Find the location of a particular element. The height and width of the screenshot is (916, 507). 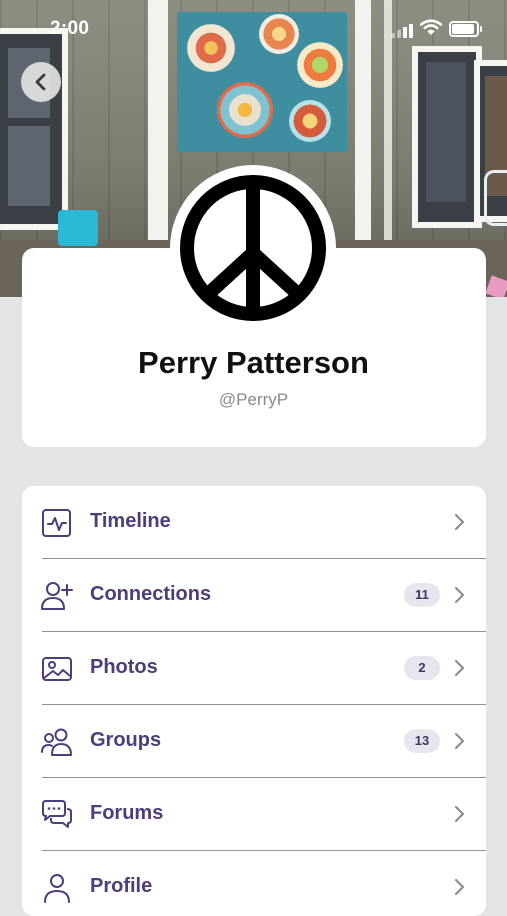

menu-item-timeline: Timeline is located at coordinates (254, 522).